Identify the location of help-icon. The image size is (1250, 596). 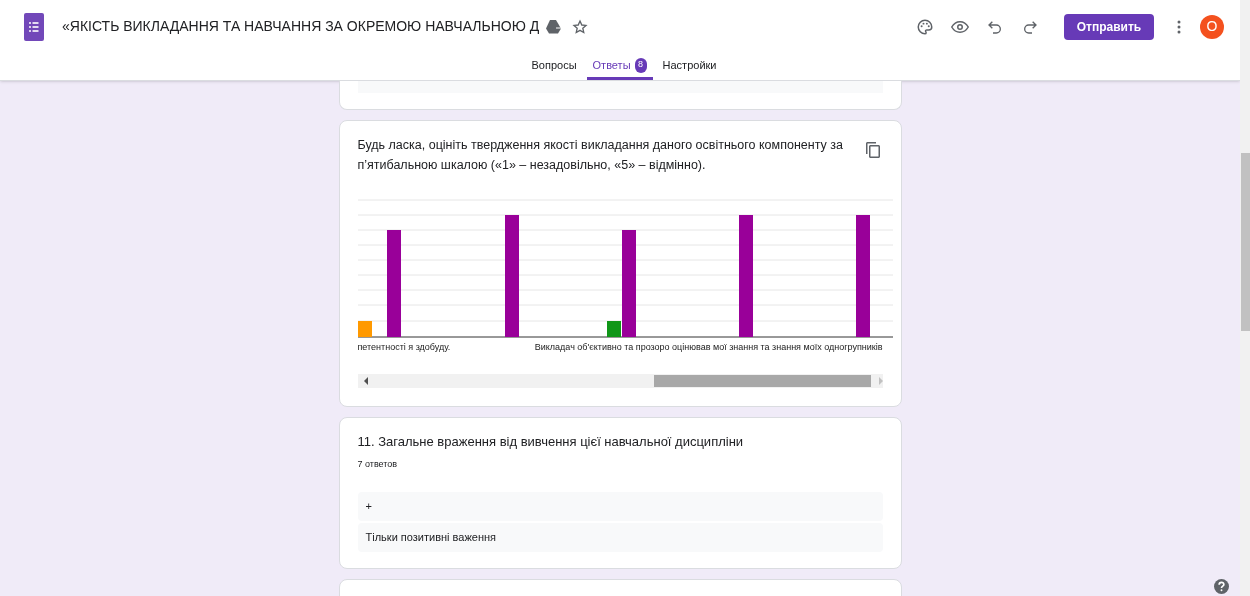
(1221, 586).